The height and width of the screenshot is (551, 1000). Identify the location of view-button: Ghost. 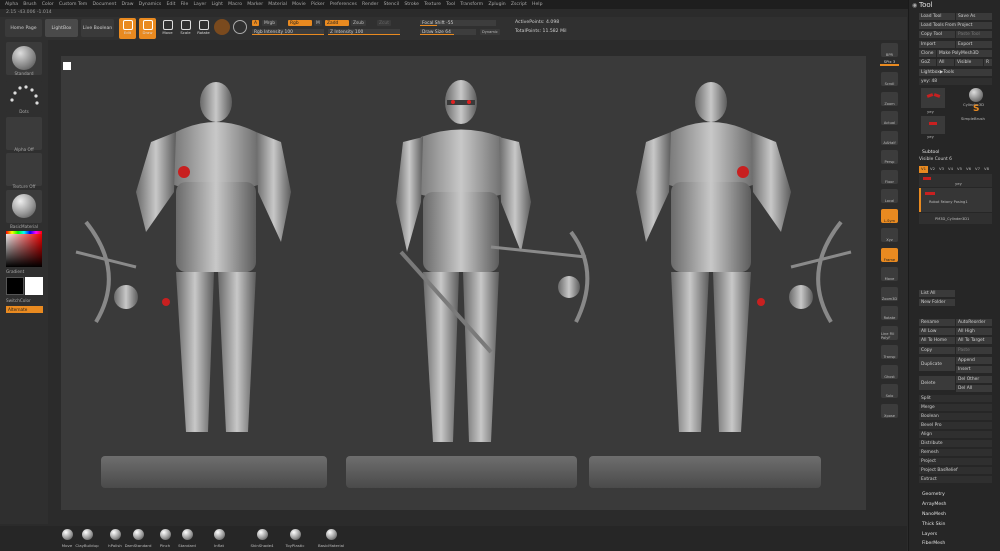
(889, 371).